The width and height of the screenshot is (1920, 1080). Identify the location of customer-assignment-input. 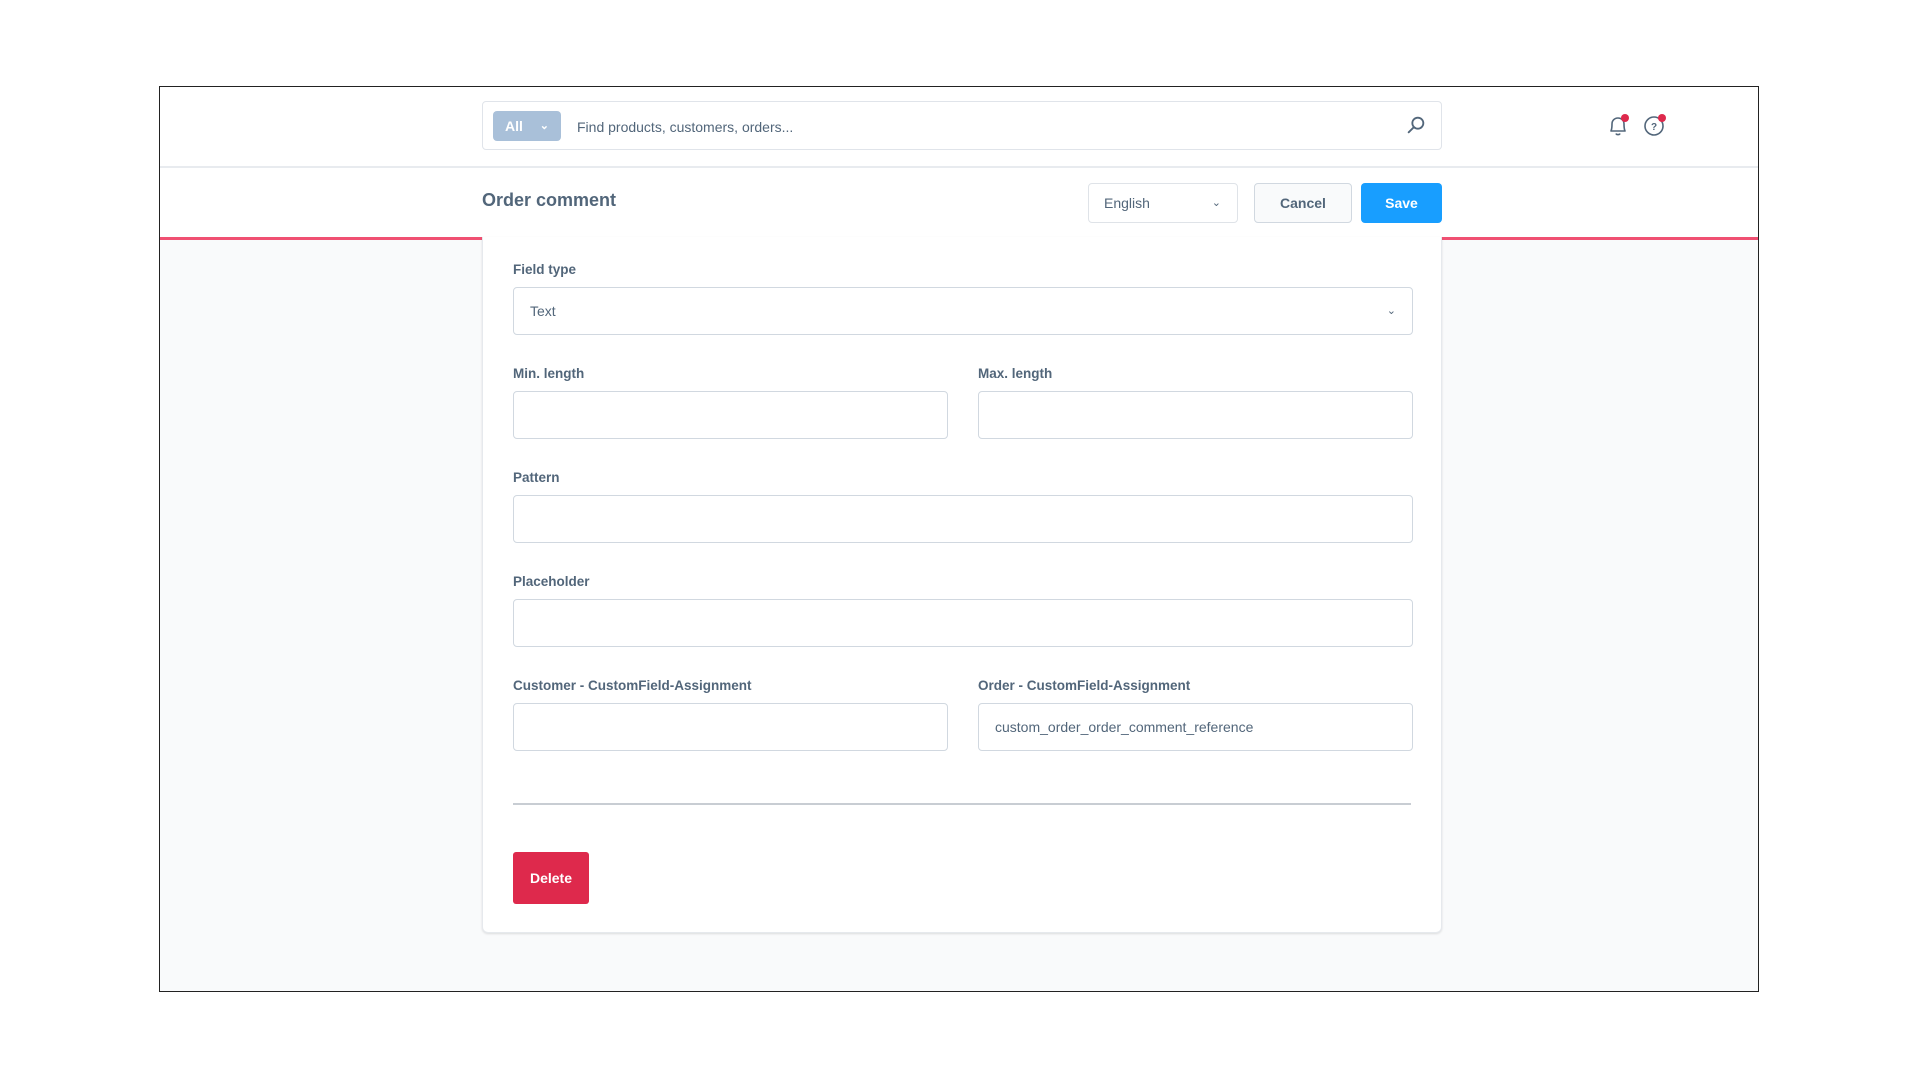
(730, 727).